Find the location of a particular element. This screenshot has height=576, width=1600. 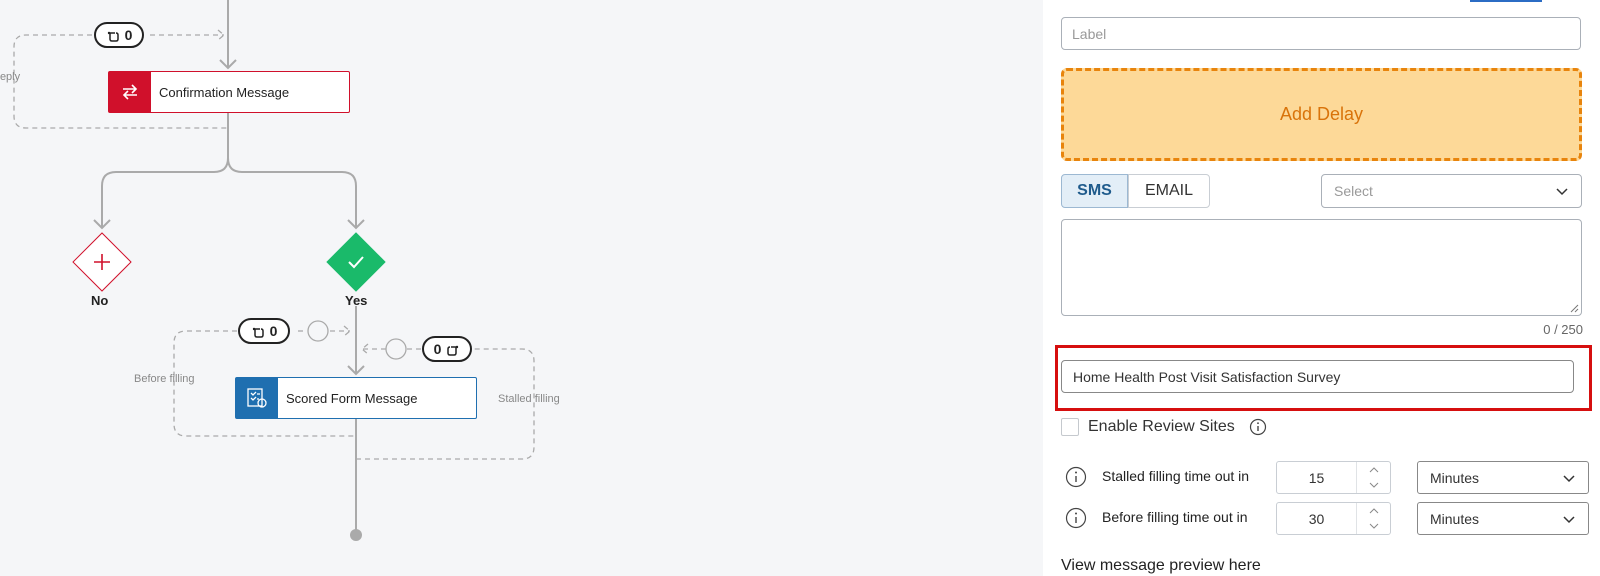

stalled-info-icon is located at coordinates (1076, 477).